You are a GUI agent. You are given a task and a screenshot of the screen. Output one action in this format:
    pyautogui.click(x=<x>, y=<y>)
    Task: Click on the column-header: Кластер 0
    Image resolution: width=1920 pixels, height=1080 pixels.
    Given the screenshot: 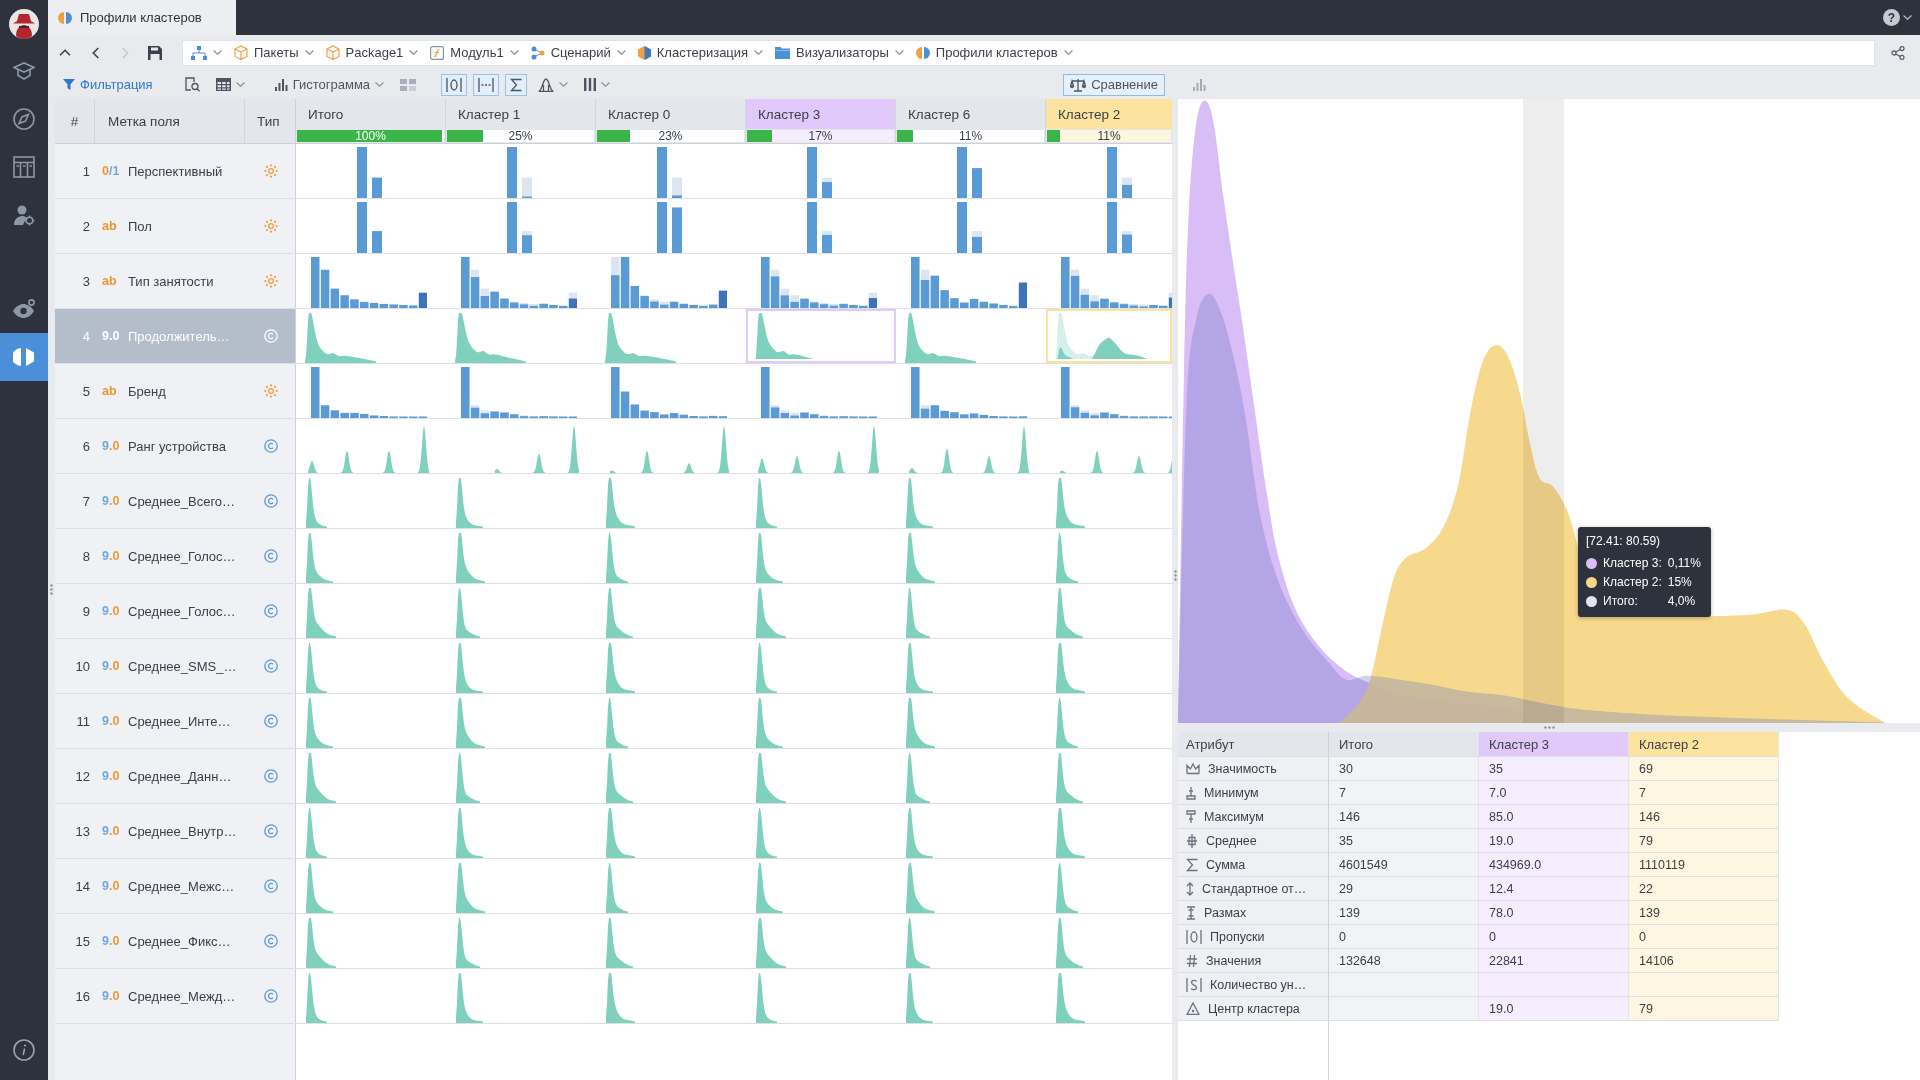 What is the action you would take?
    pyautogui.click(x=670, y=114)
    